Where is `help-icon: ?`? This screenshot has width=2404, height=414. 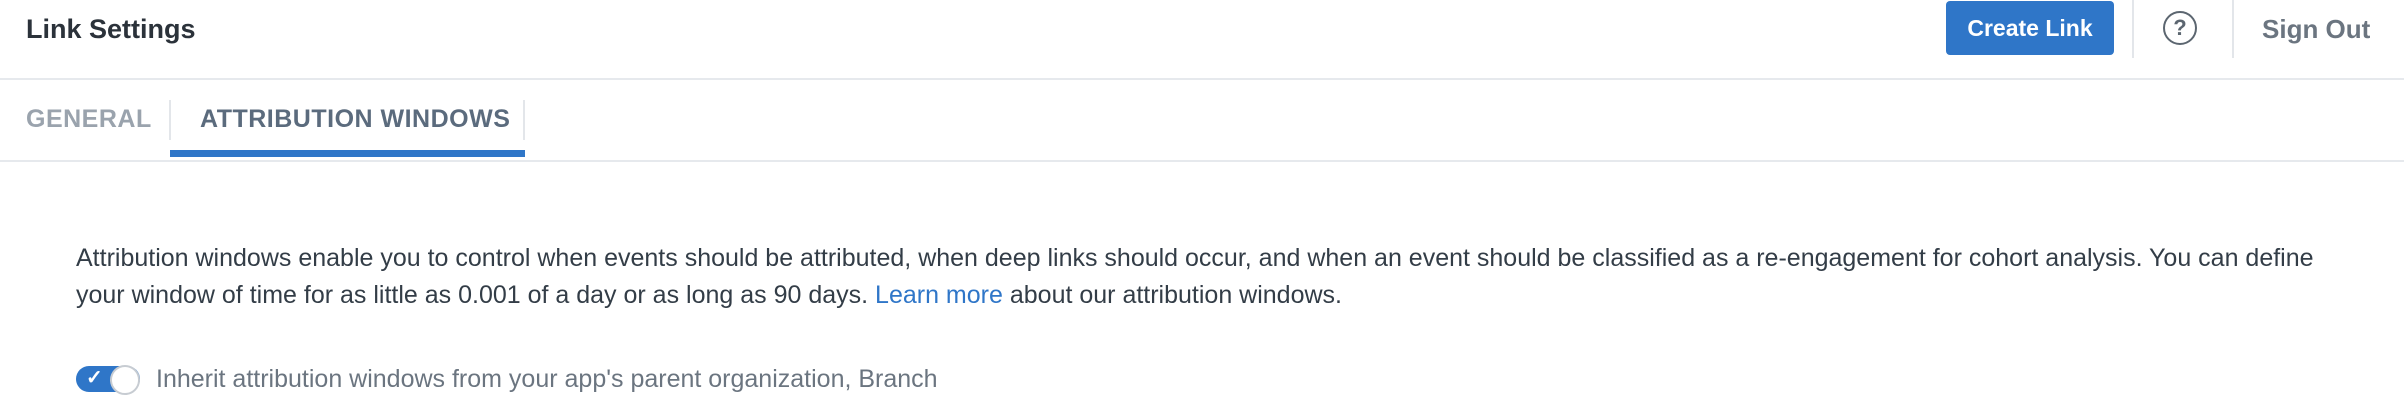
help-icon: ? is located at coordinates (2180, 28).